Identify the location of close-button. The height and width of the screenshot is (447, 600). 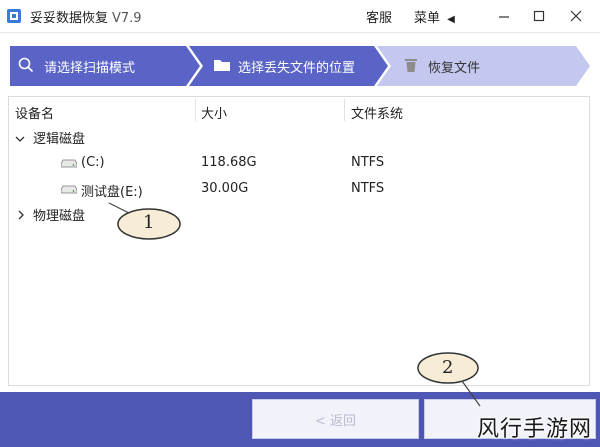
(576, 16).